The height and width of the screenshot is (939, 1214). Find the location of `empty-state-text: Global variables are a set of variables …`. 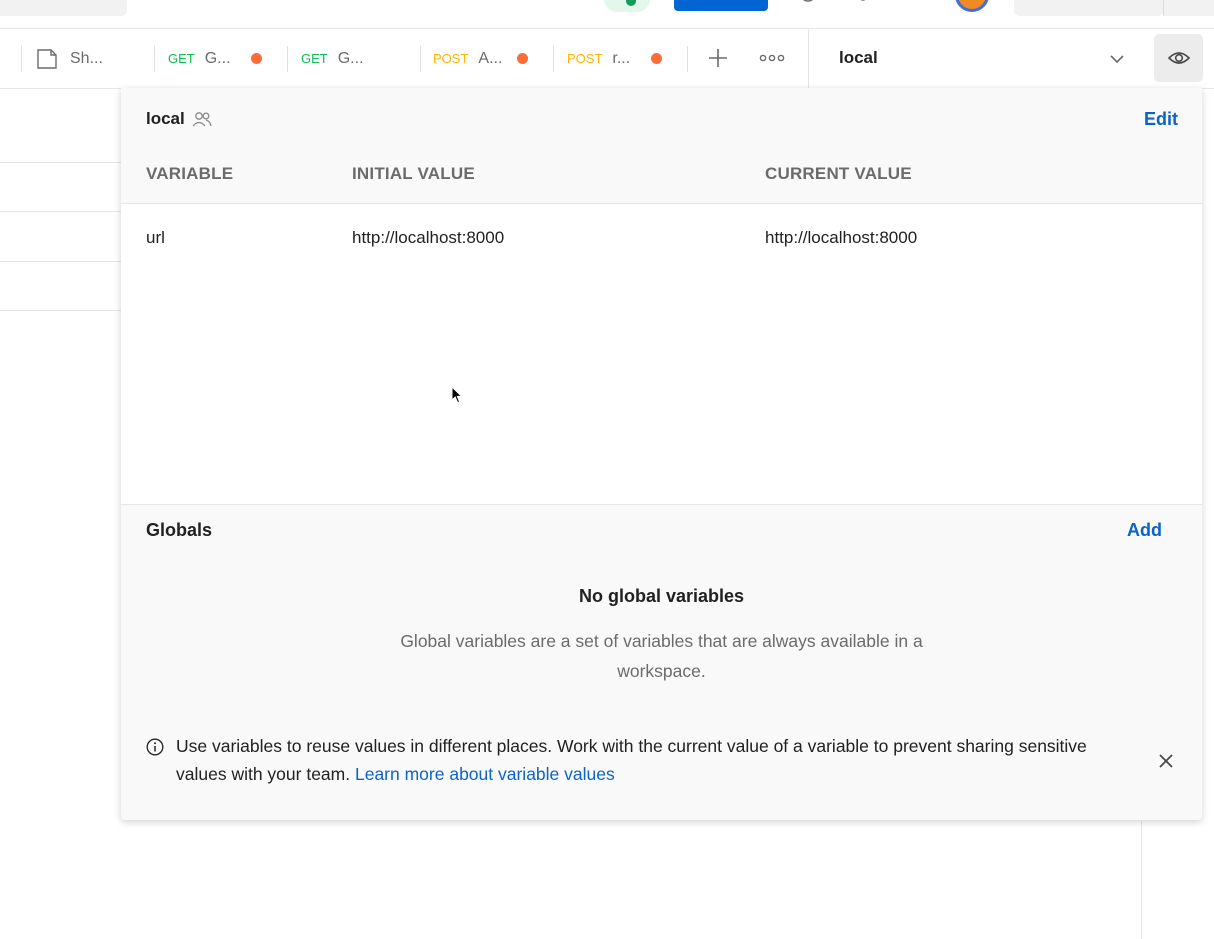

empty-state-text: Global variables are a set of variables … is located at coordinates (661, 656).